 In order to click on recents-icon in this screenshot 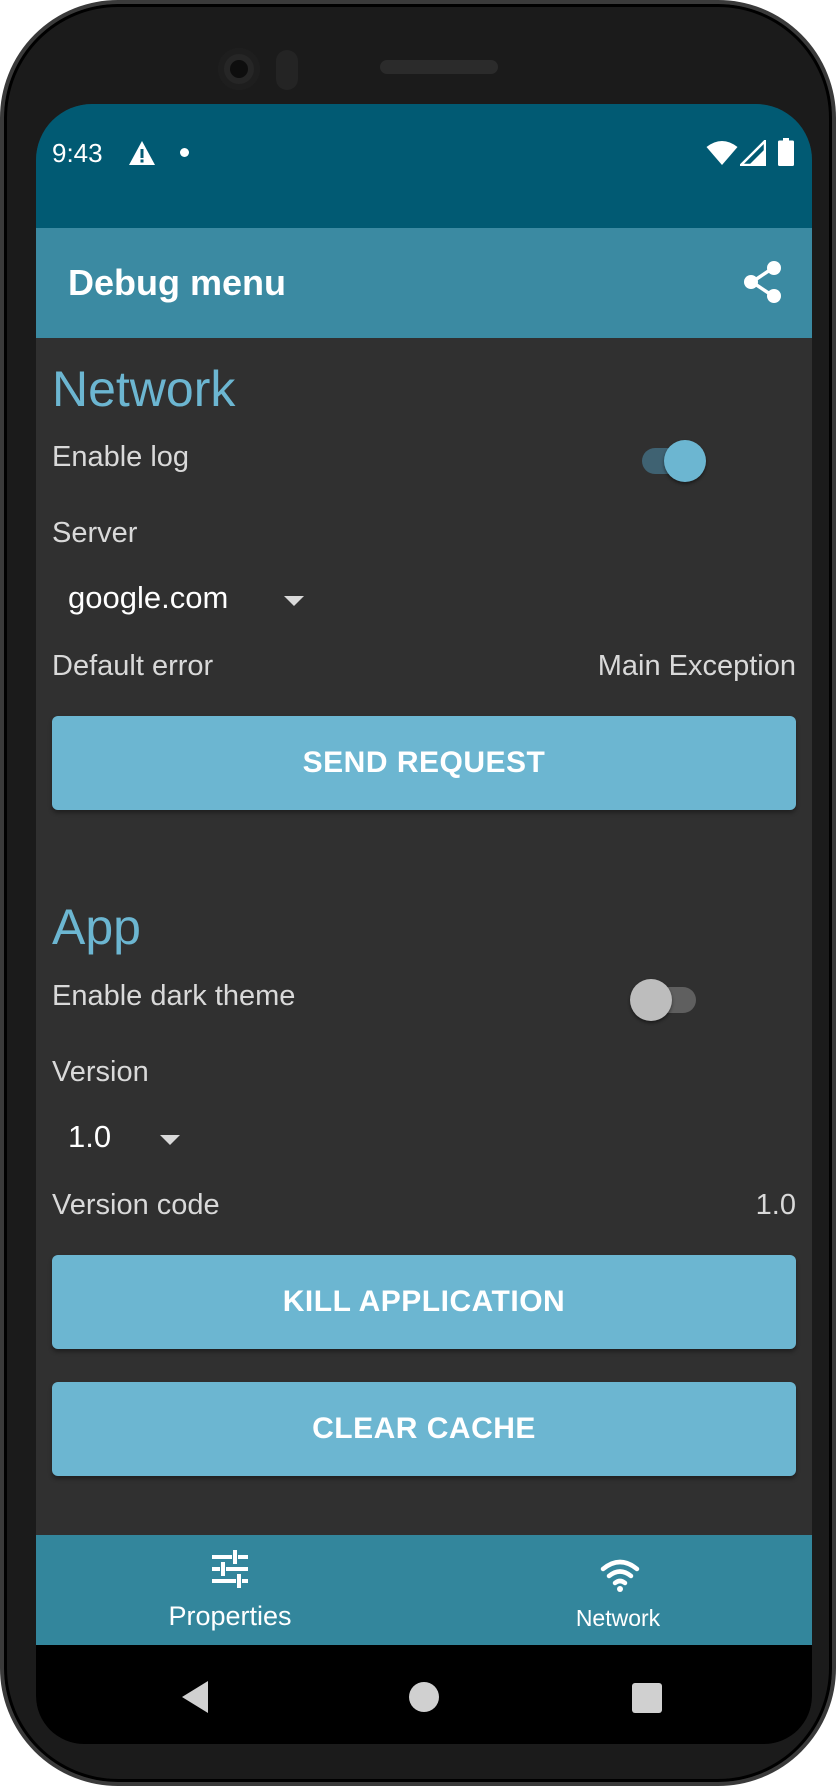, I will do `click(647, 1698)`.